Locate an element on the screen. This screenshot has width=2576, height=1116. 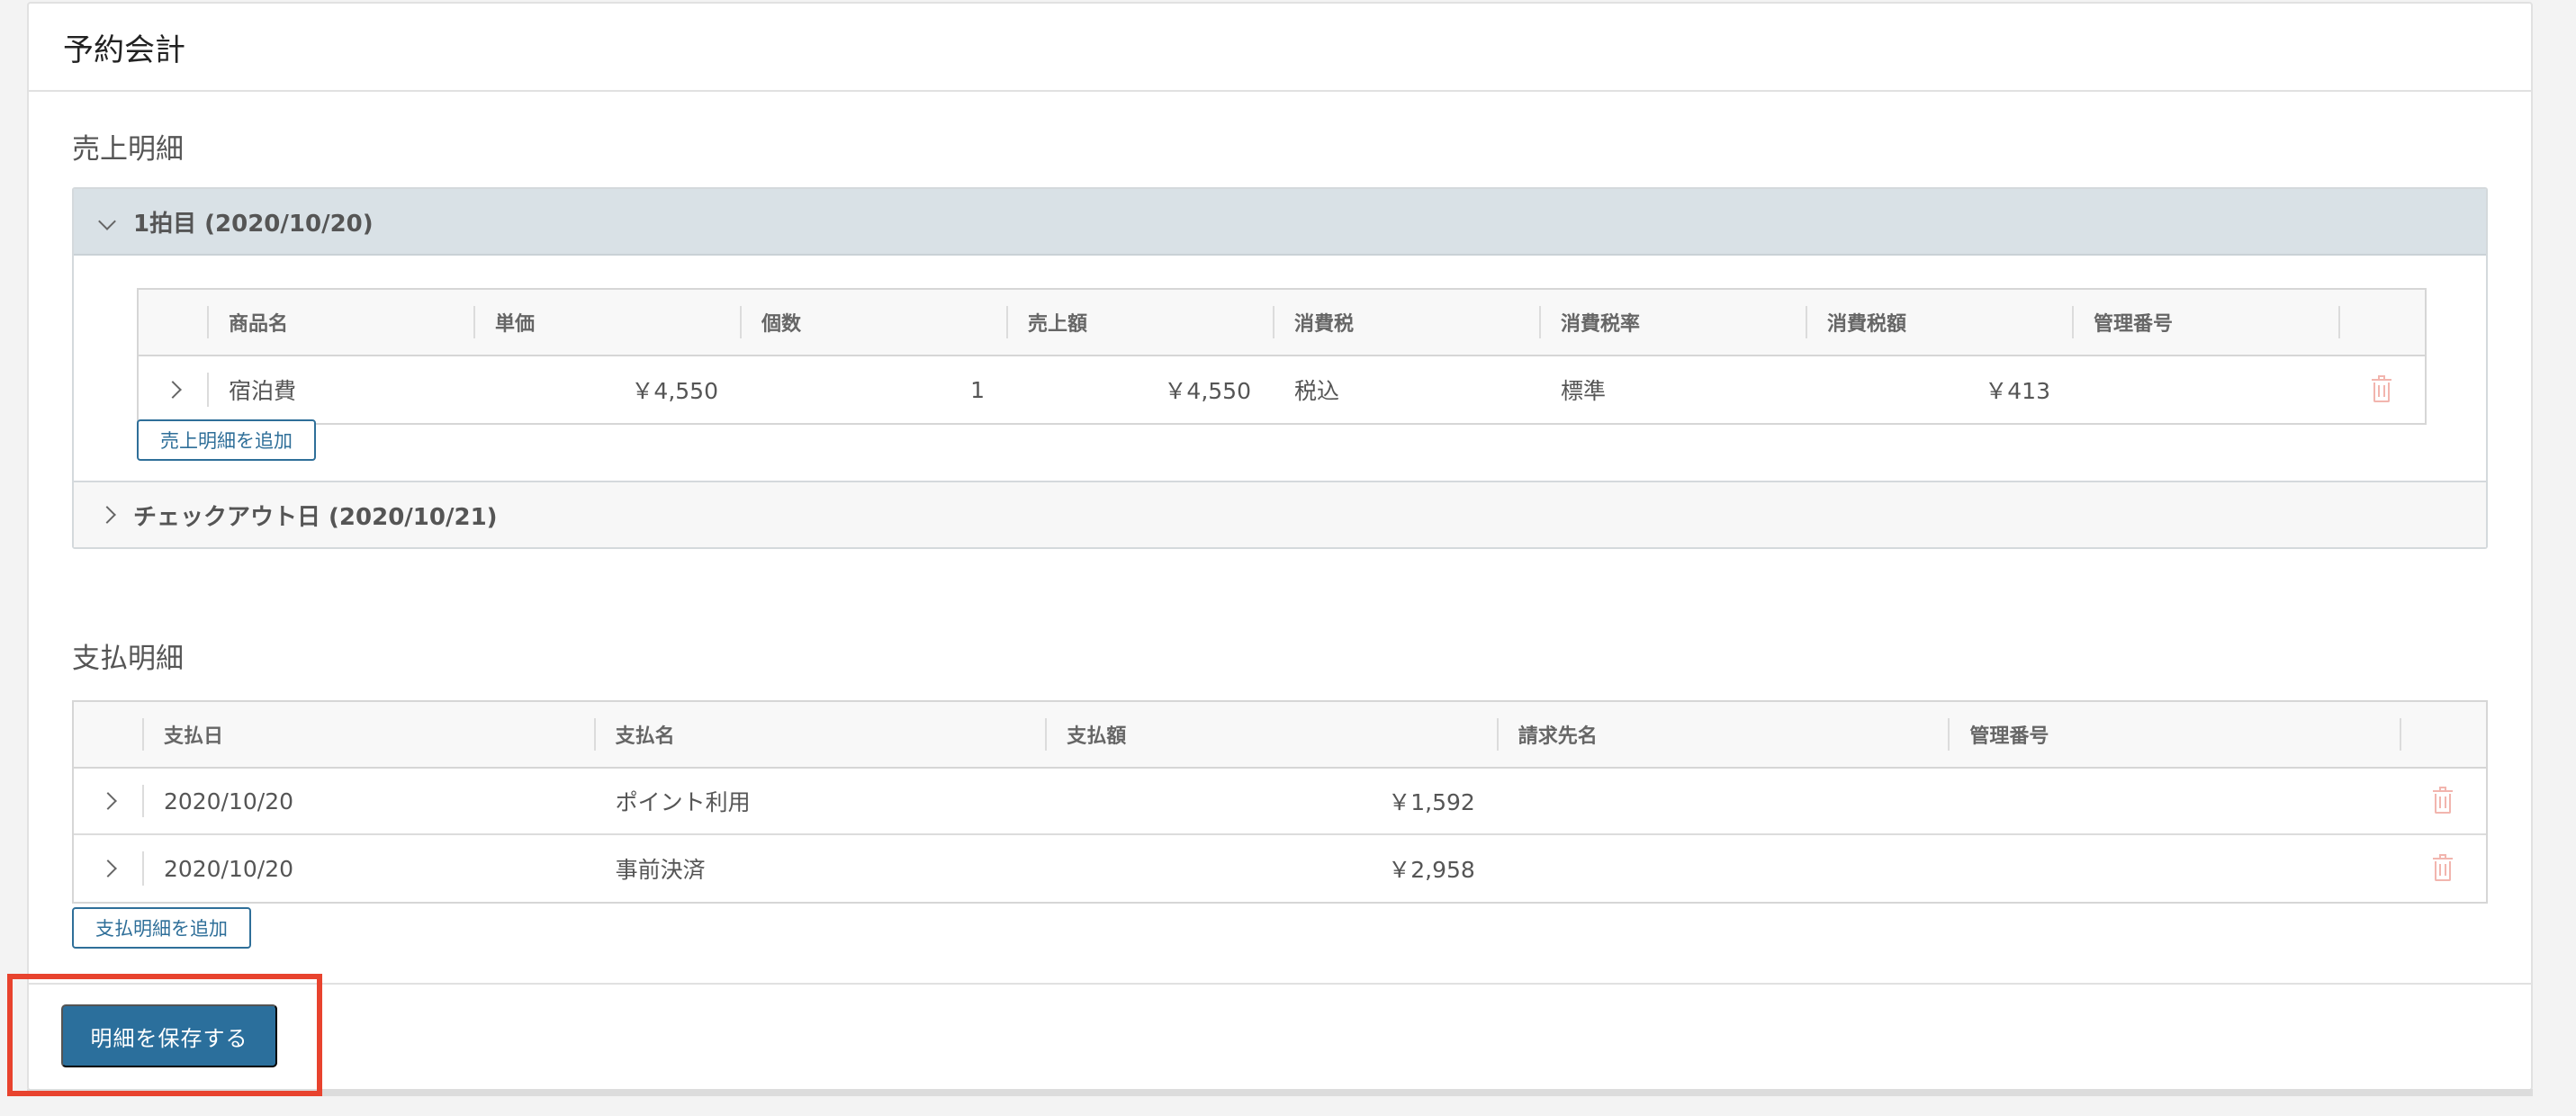
payments-section-title: 支払明細 is located at coordinates (128, 659).